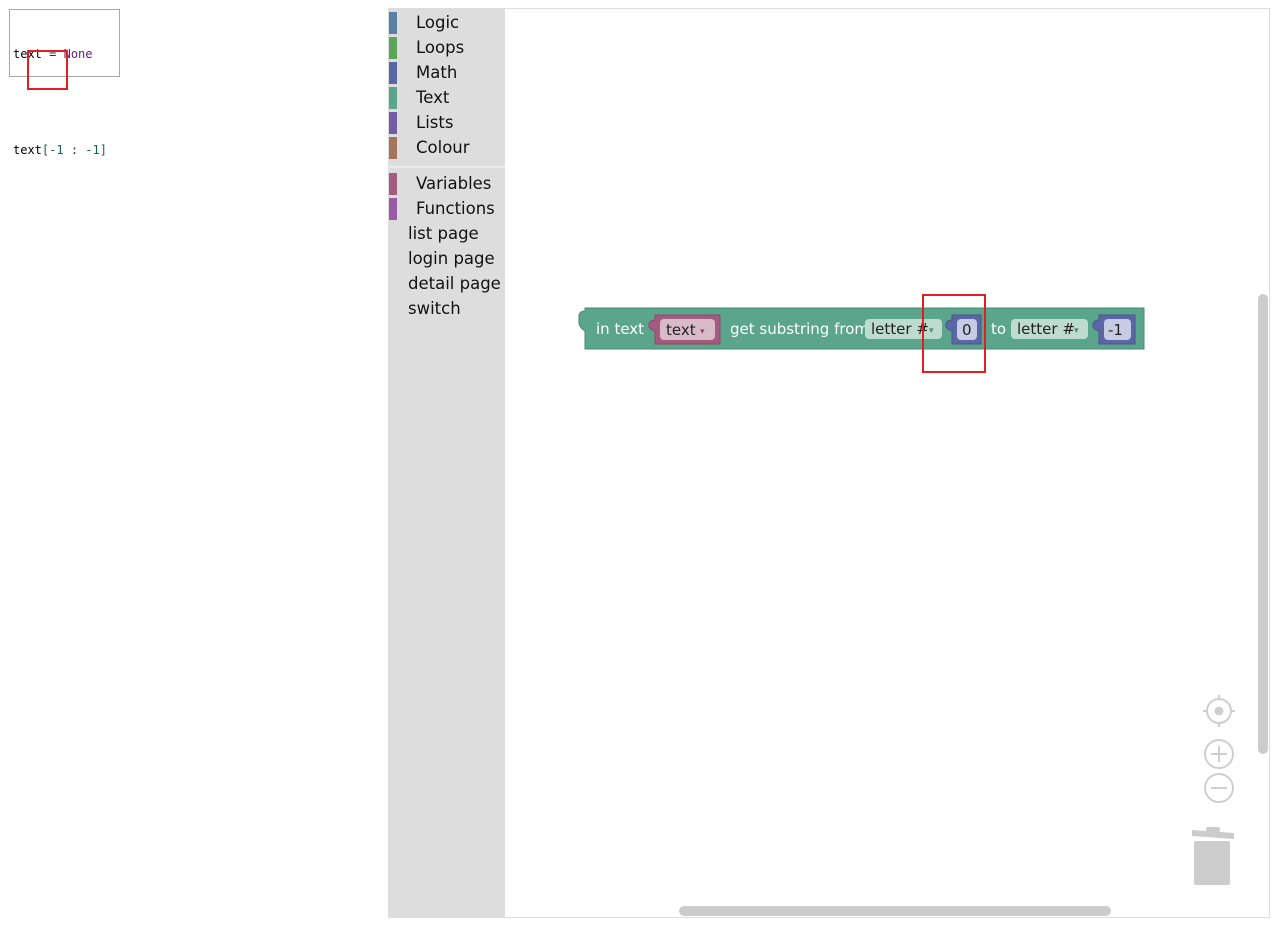 This screenshot has height=927, width=1278. What do you see at coordinates (900, 329) in the screenshot?
I see `from-mode-label: letter #` at bounding box center [900, 329].